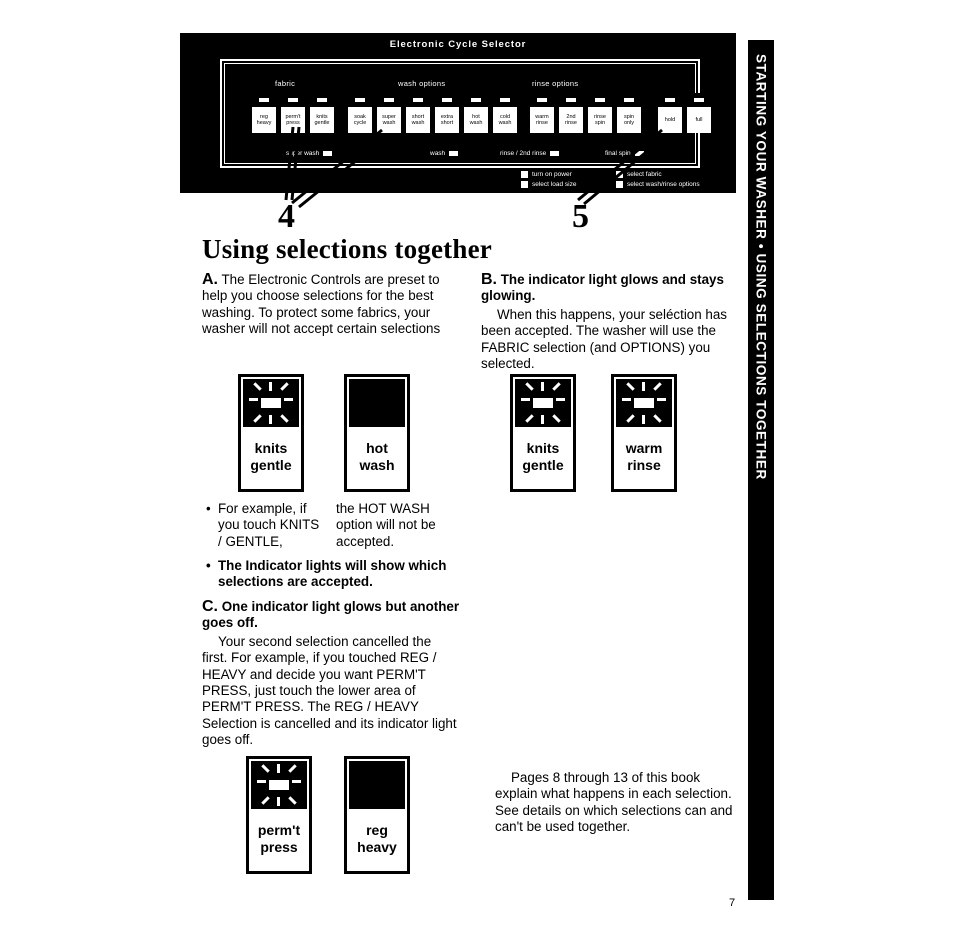 Image resolution: width=954 pixels, height=939 pixels. Describe the element at coordinates (571, 113) in the screenshot. I see `panel-button-2nd-rinse: 2nd rinse` at that location.